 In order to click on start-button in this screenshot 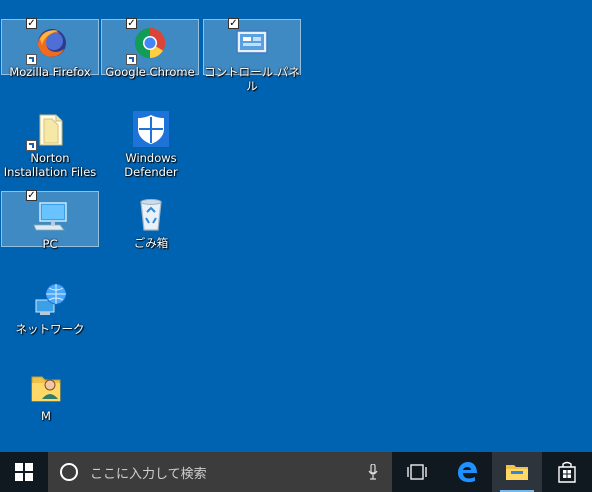, I will do `click(24, 472)`.